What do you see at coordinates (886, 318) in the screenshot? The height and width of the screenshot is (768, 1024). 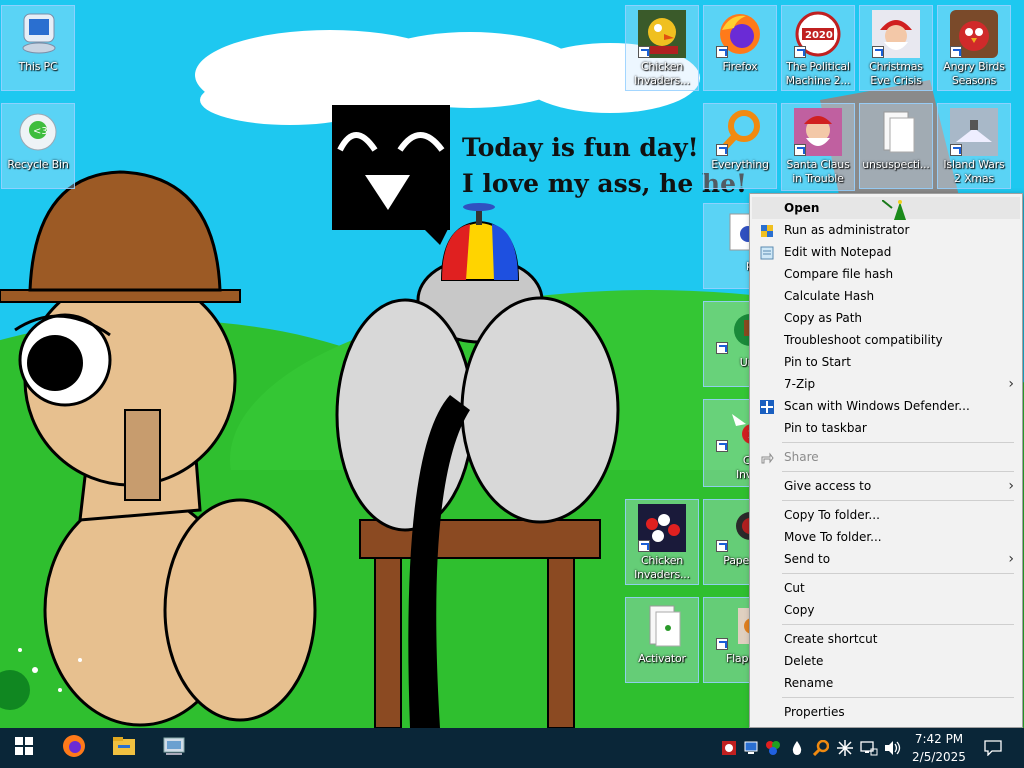 I see `menu-item-copy-as-path: Copy as Path` at bounding box center [886, 318].